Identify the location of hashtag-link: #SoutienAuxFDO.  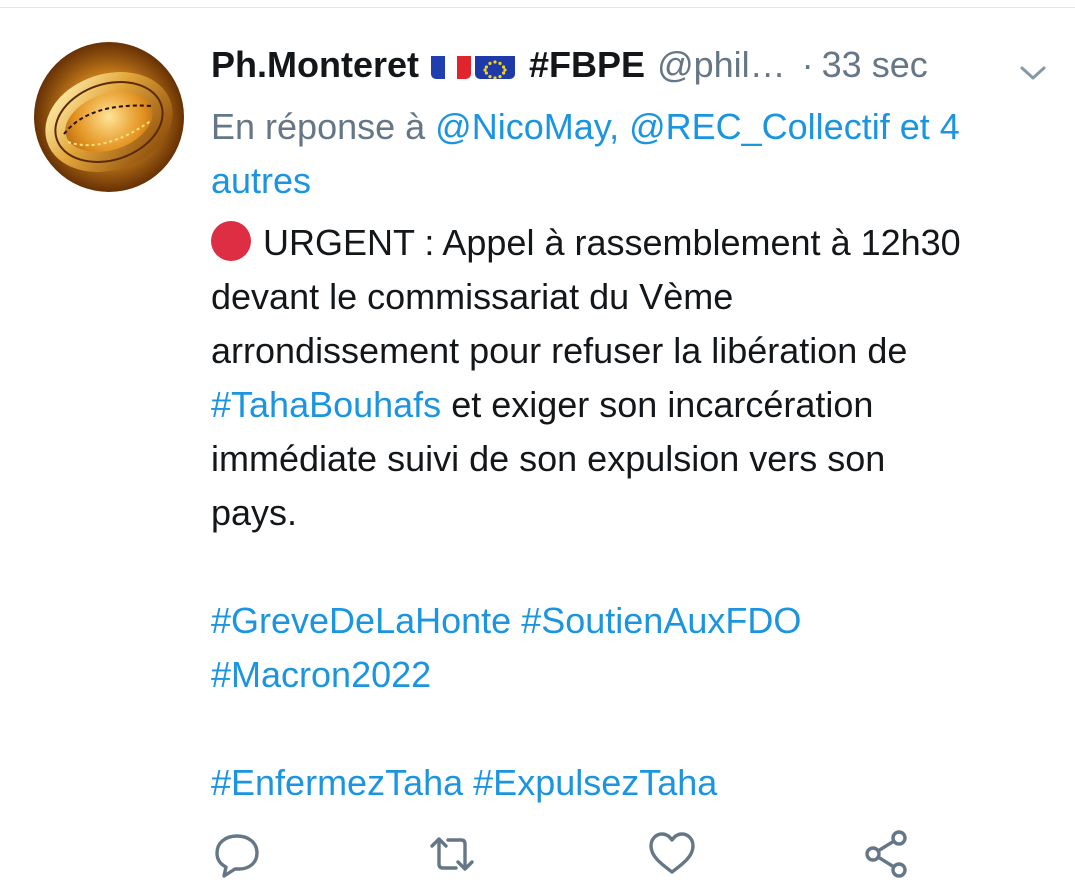
(661, 620).